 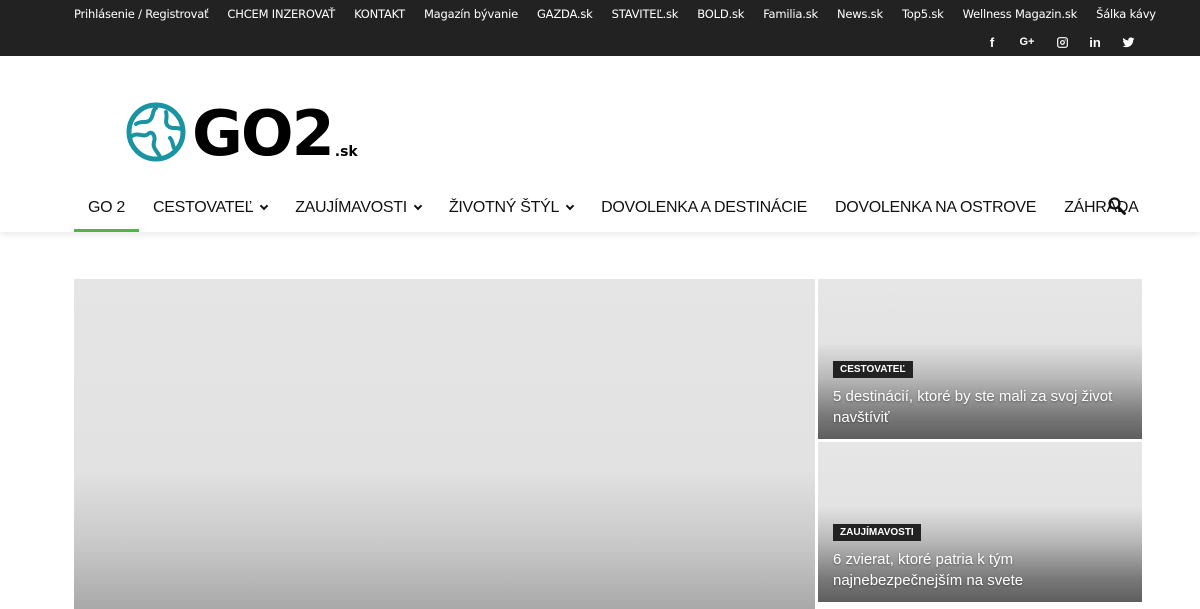 I want to click on nav-item-cestovatel: CESTOVATEĽ, so click(x=210, y=208).